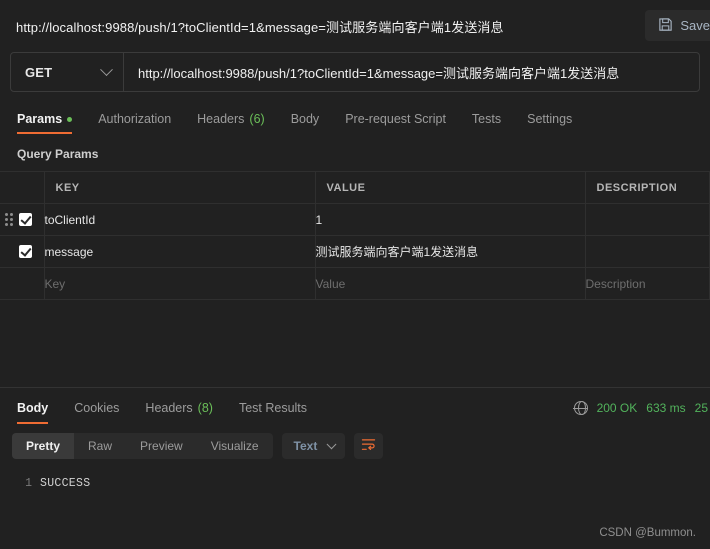  I want to click on tab-pre-request-script: Pre-request Script, so click(395, 123).